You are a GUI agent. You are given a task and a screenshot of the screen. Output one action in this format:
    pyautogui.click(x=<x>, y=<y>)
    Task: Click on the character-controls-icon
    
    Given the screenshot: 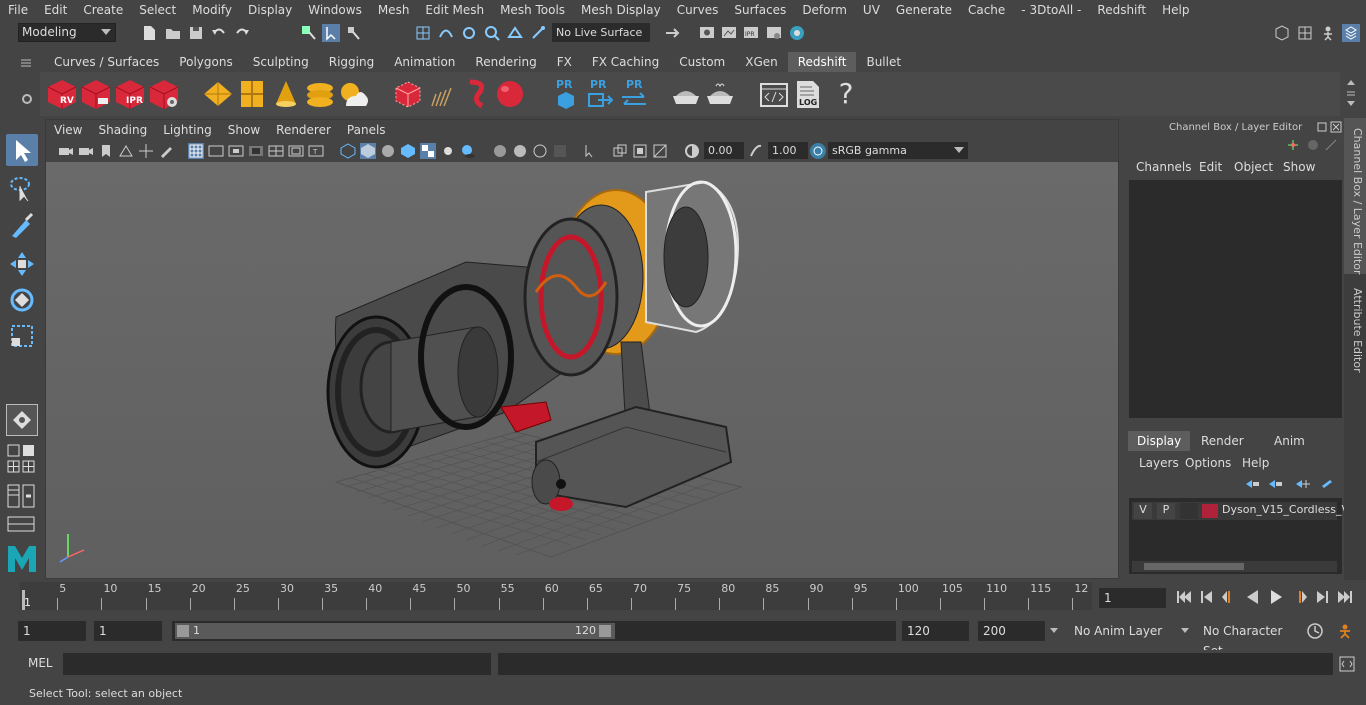 What is the action you would take?
    pyautogui.click(x=1328, y=33)
    